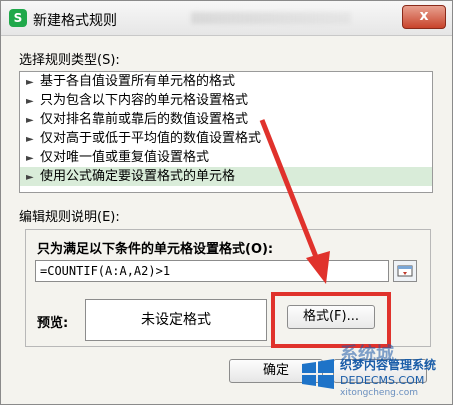 This screenshot has width=453, height=405. What do you see at coordinates (125, 157) in the screenshot?
I see `rule-type-item-label: 仅对唯一值或重复值设置格式` at bounding box center [125, 157].